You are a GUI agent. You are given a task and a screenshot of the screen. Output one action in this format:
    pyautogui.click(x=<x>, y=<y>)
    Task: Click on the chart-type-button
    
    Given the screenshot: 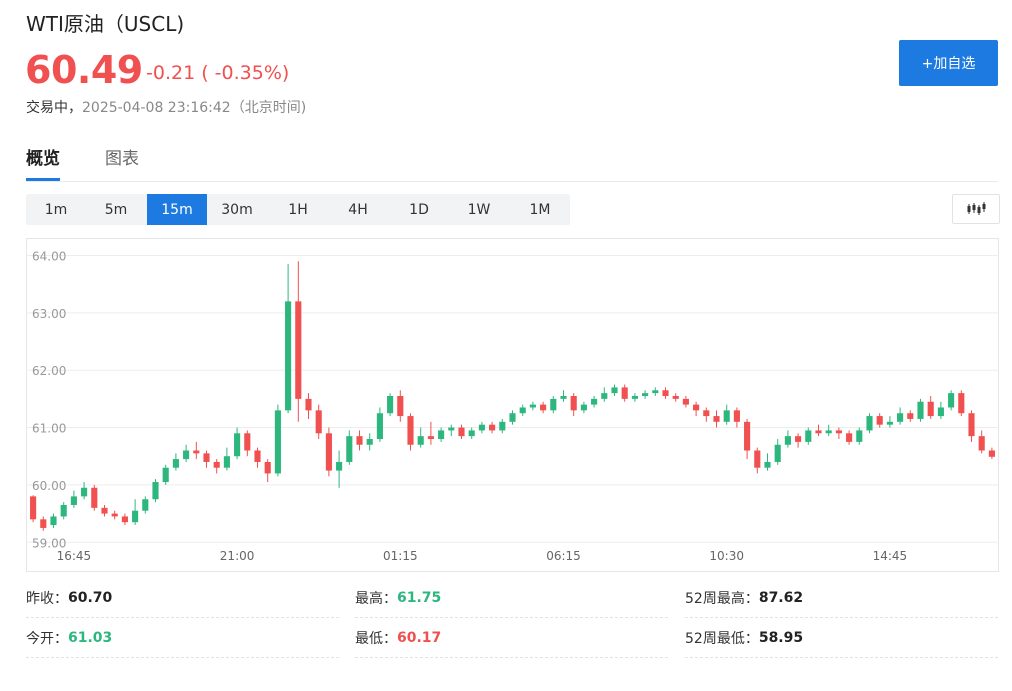 What is the action you would take?
    pyautogui.click(x=976, y=209)
    